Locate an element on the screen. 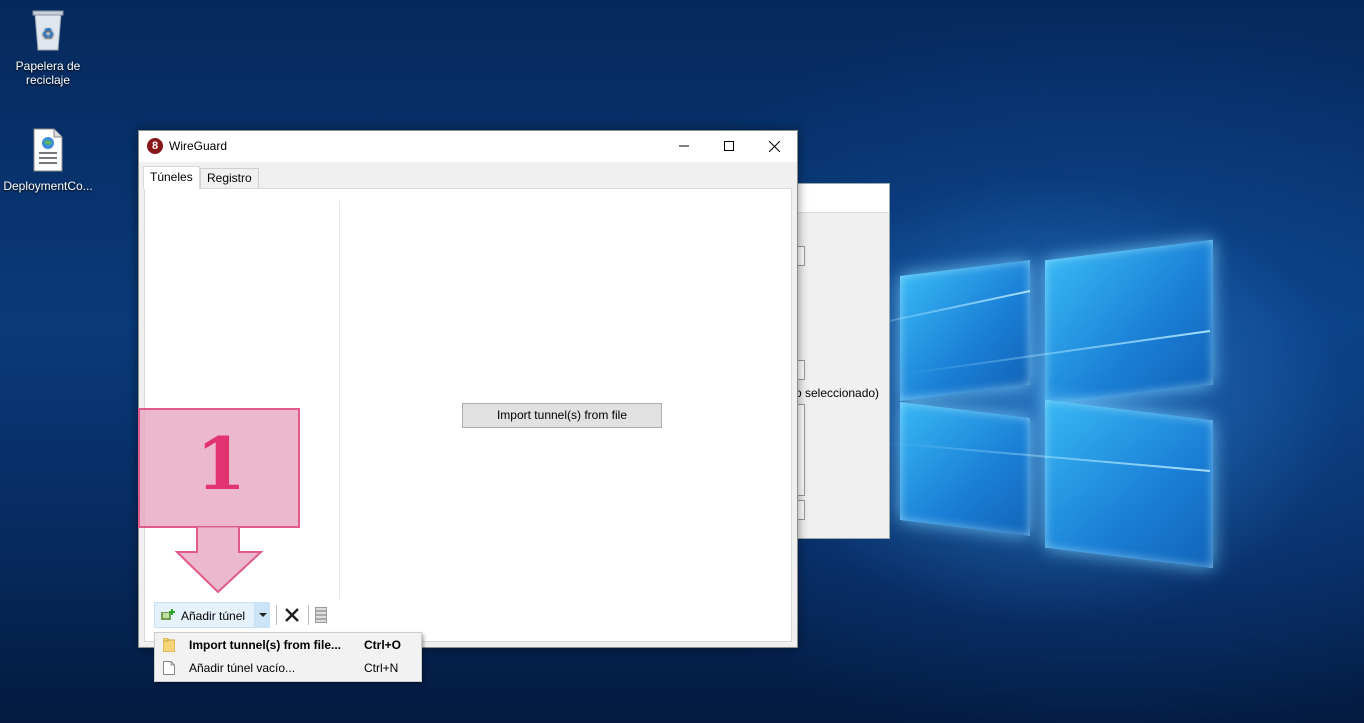 The height and width of the screenshot is (723, 1364). step-annotation-box: 1 is located at coordinates (219, 468).